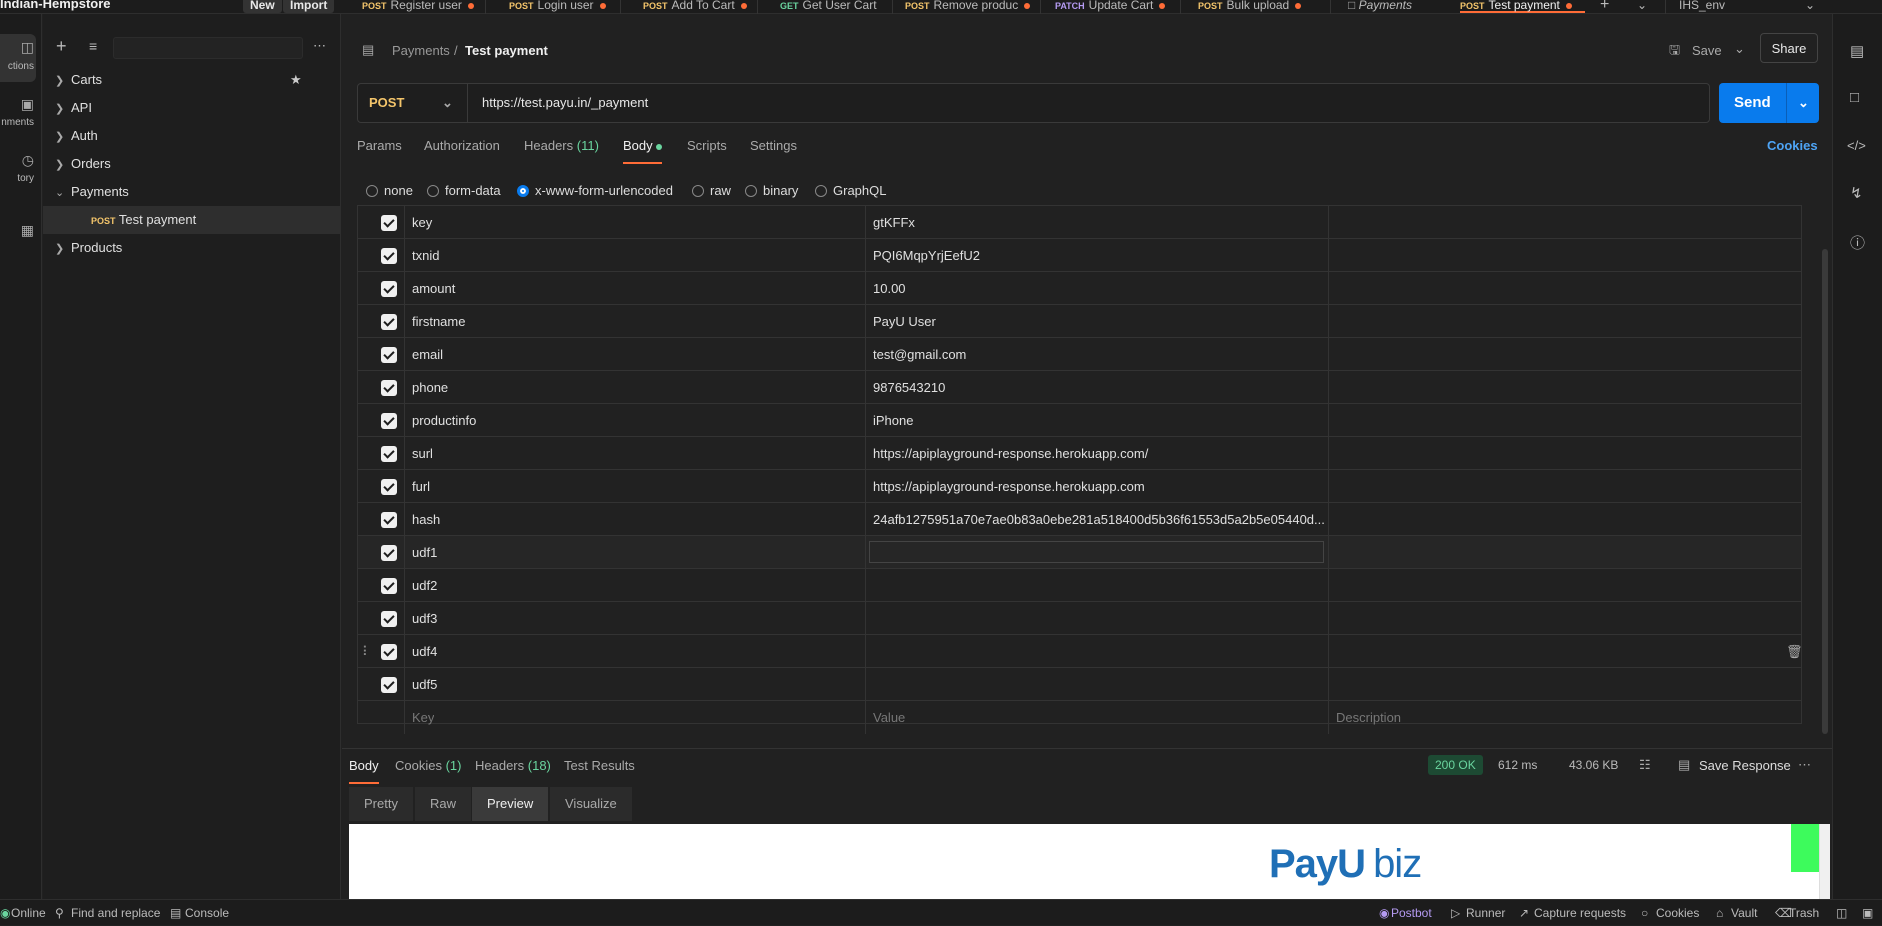 Image resolution: width=1882 pixels, height=926 pixels. What do you see at coordinates (1250, 6) in the screenshot?
I see `tab-bulk-upload: POST Bulk upload` at bounding box center [1250, 6].